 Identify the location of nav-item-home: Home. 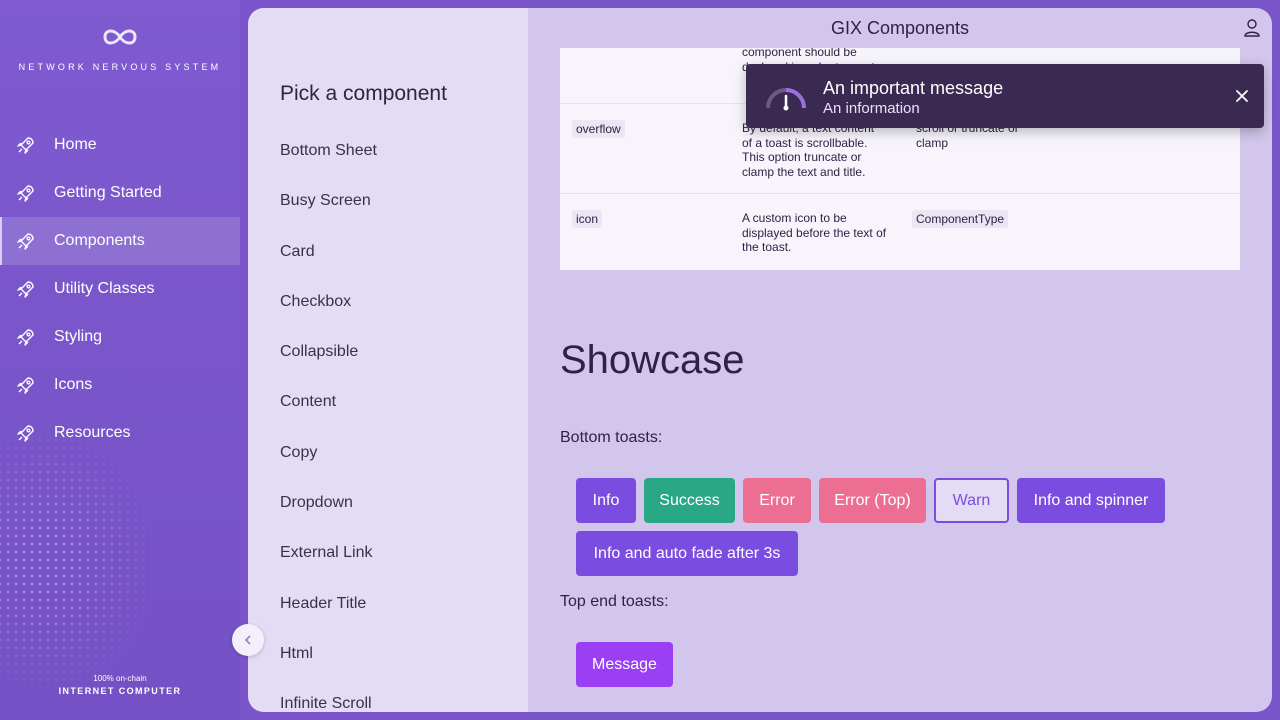
(120, 145).